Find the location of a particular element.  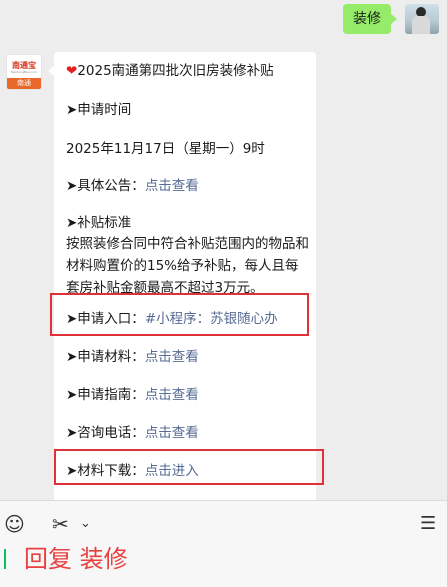

highlight-box-entry is located at coordinates (179, 314).